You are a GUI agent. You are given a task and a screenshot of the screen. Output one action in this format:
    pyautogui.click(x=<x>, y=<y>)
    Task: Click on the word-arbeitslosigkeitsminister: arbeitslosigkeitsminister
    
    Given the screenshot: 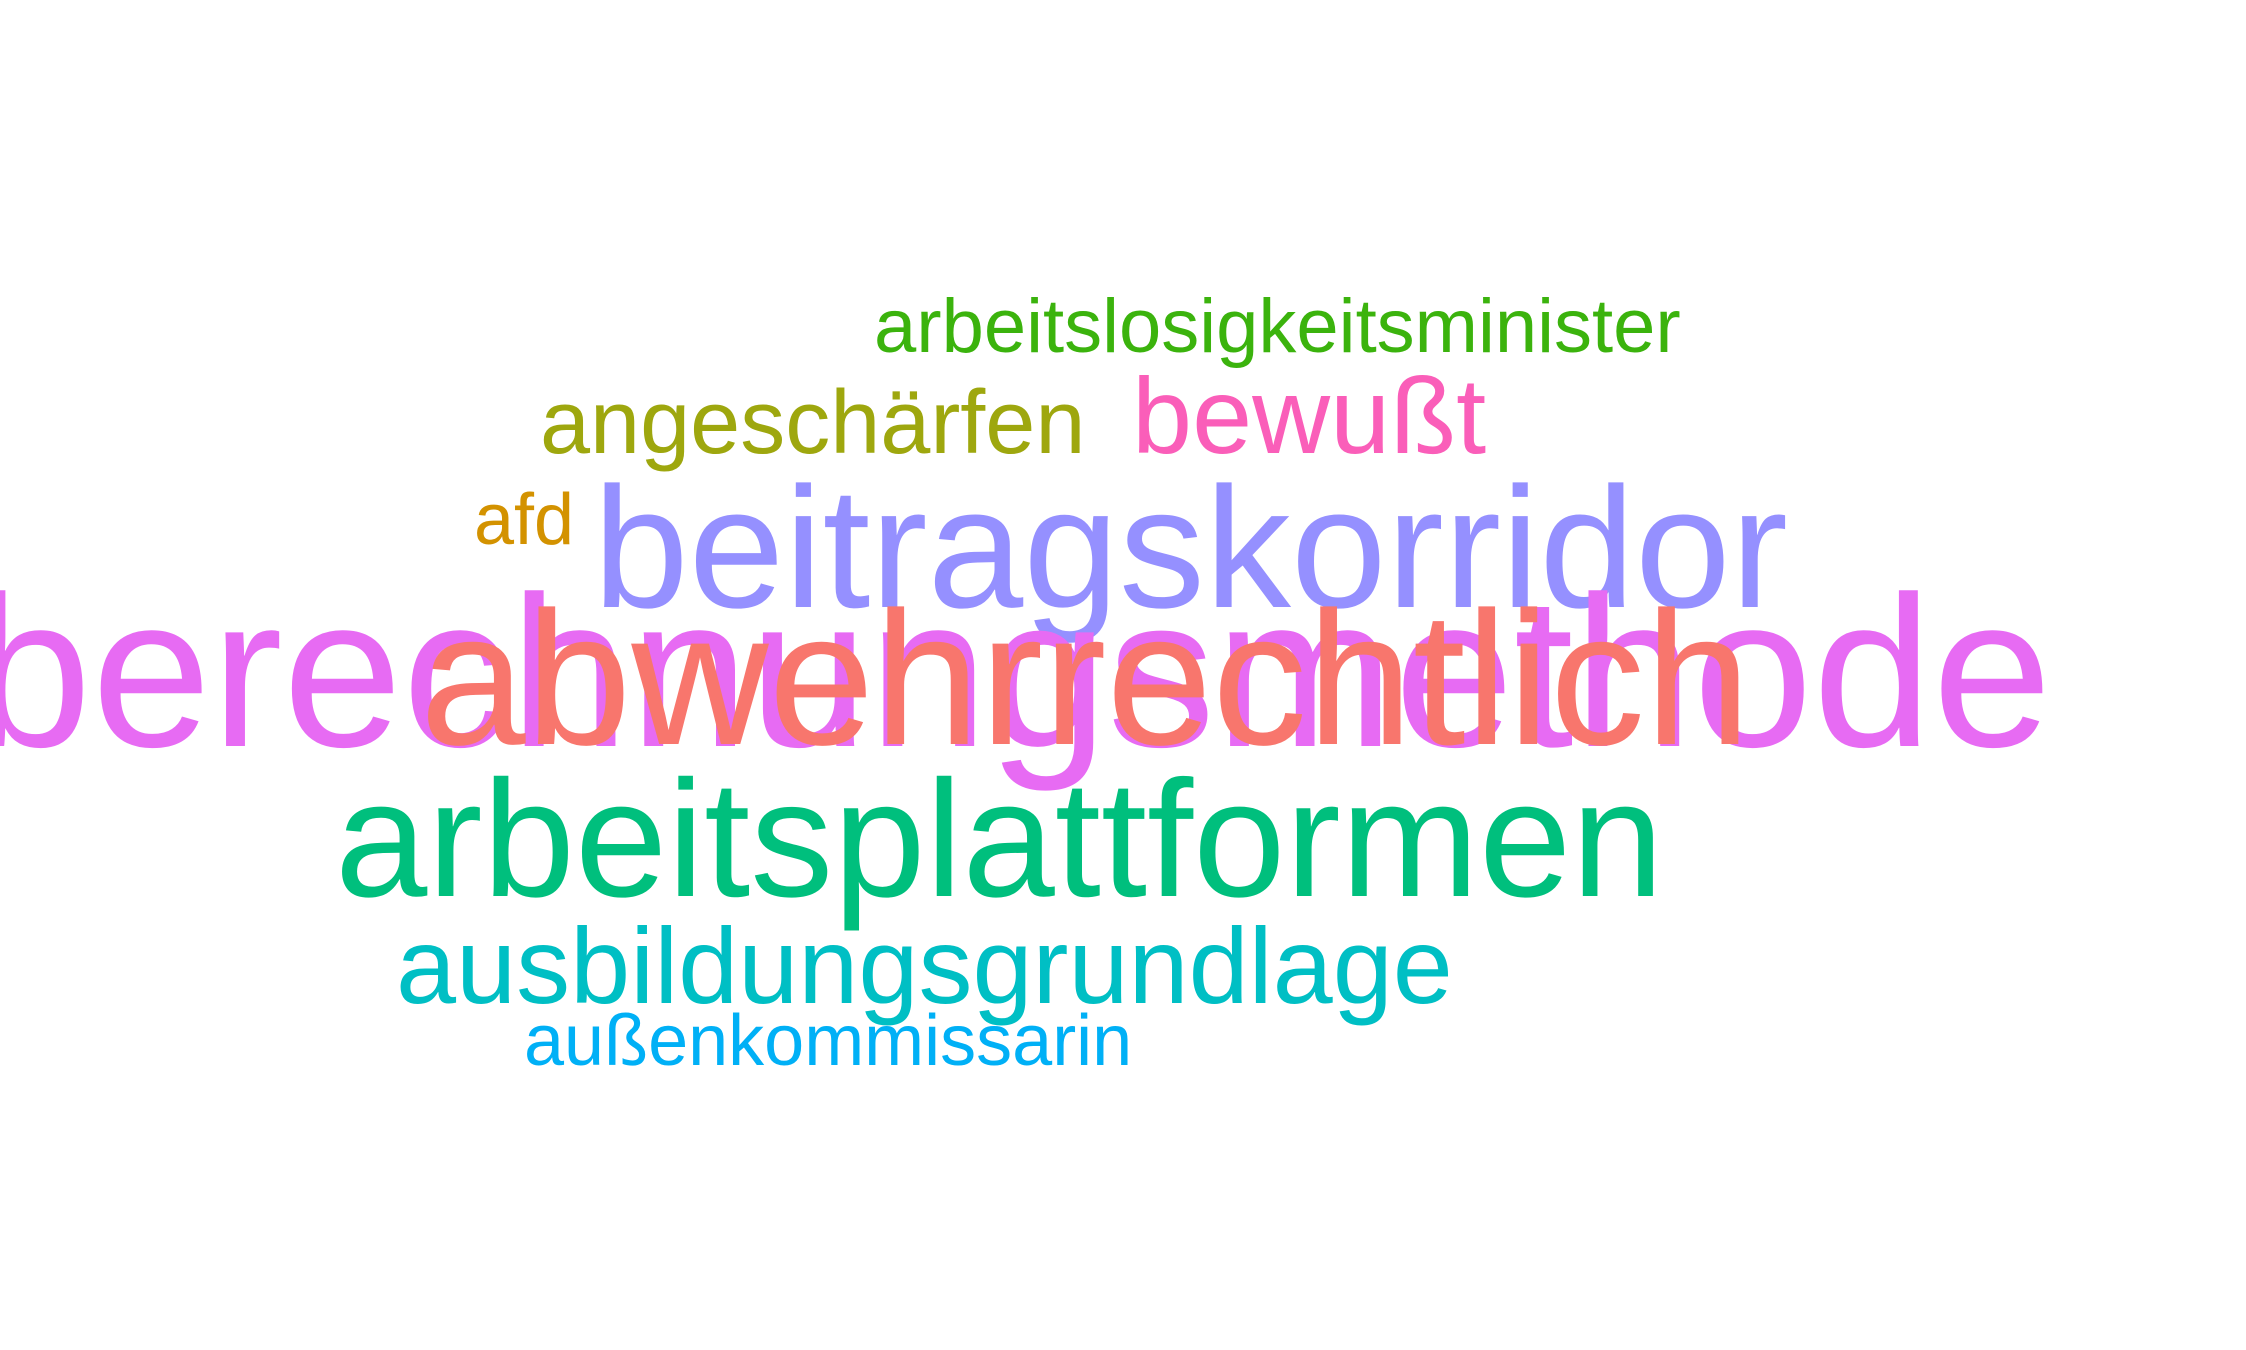 What is the action you would take?
    pyautogui.click(x=1277, y=326)
    